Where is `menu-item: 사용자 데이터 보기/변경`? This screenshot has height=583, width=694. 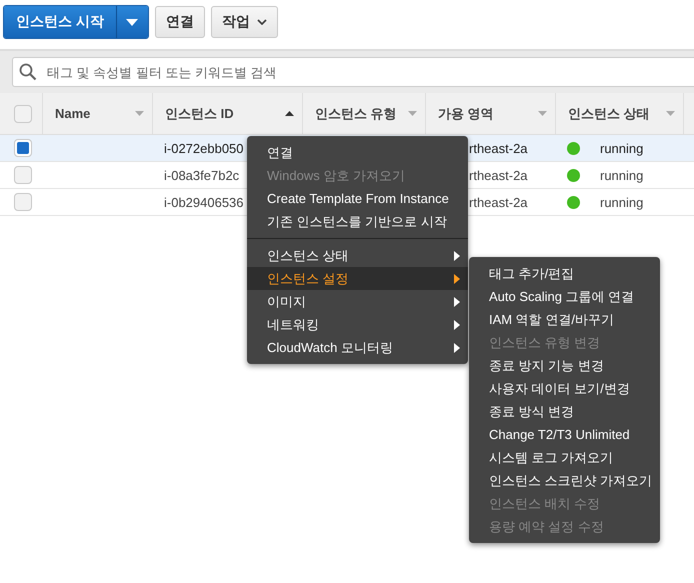 menu-item: 사용자 데이터 보기/변경 is located at coordinates (564, 388).